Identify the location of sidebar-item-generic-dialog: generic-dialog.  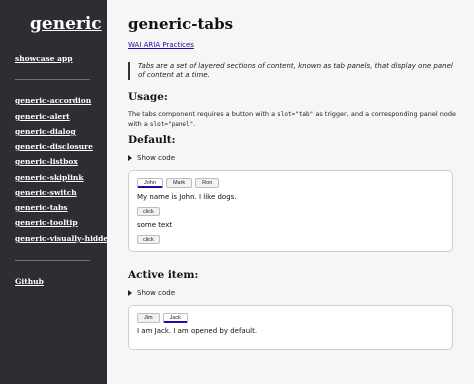
(45, 131).